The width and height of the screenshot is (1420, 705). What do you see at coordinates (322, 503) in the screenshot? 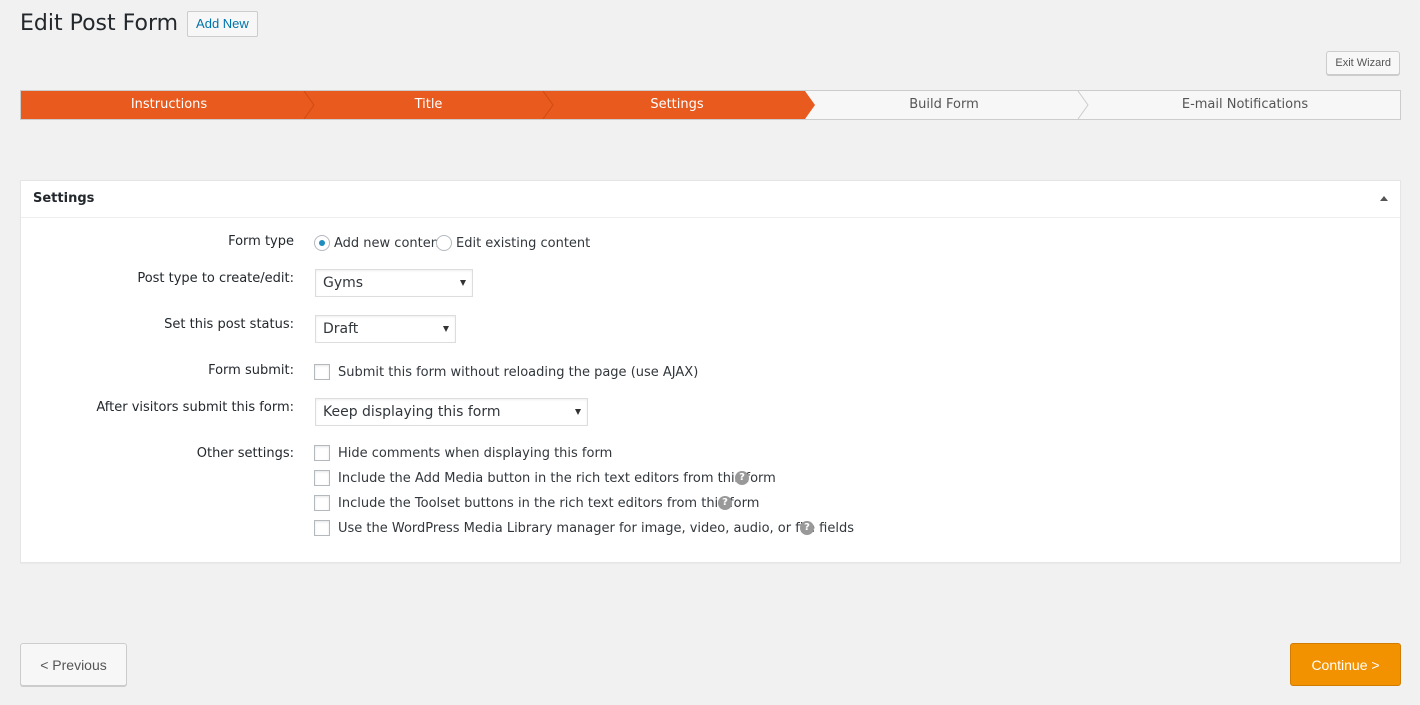
I see `toolset-buttons-checkbox` at bounding box center [322, 503].